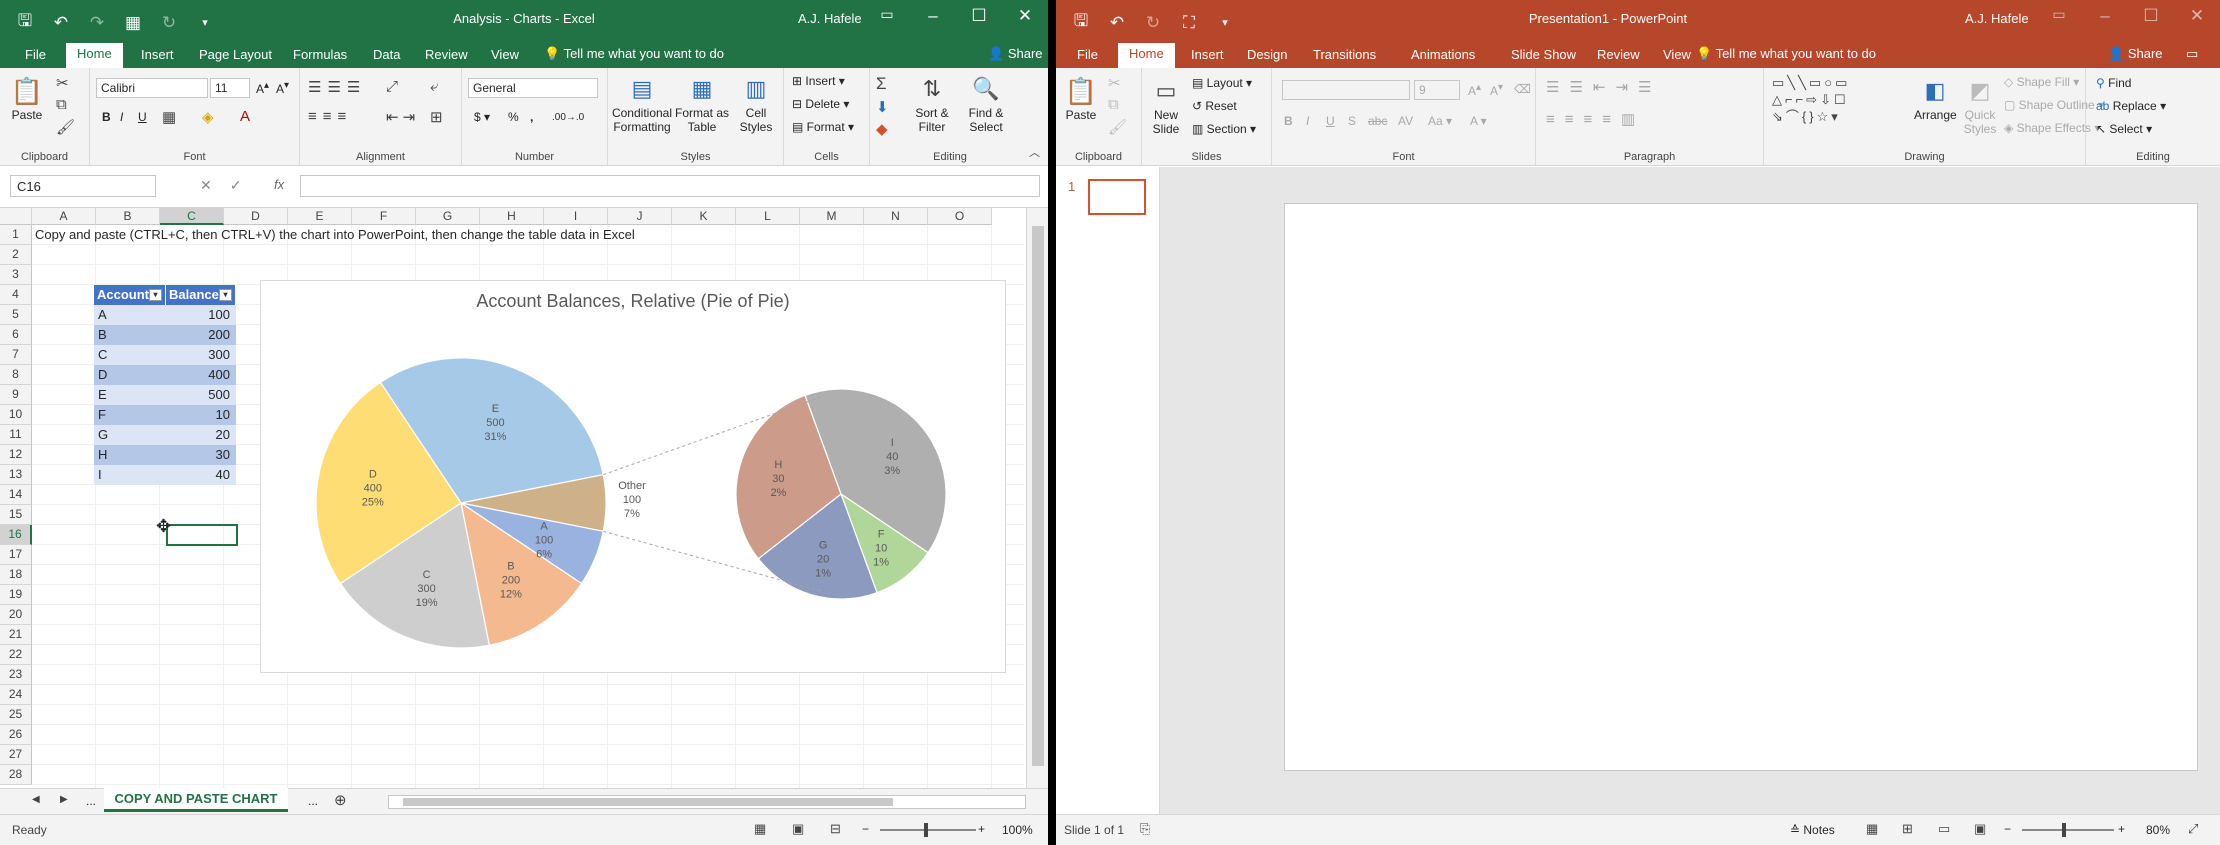 The height and width of the screenshot is (845, 2220). I want to click on horizontal-align-icons: ≡≡≡, so click(330, 116).